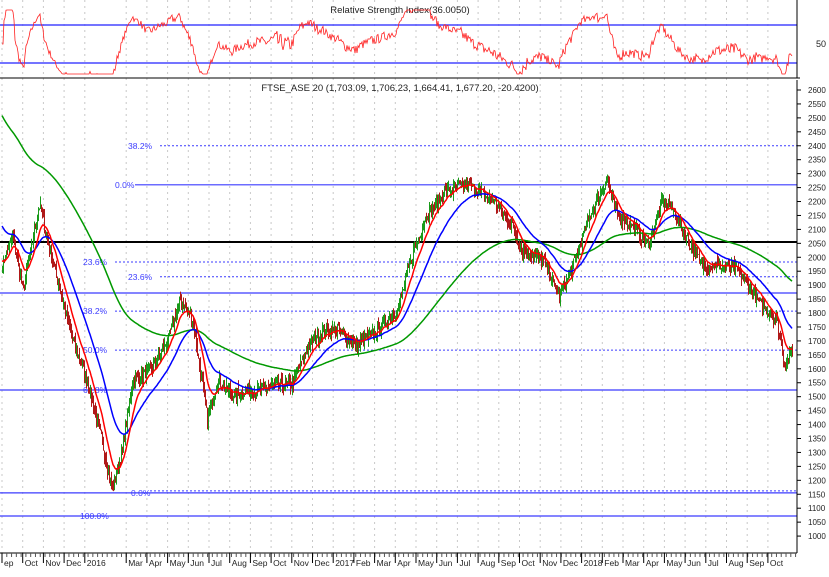 The image size is (829, 577). Describe the element at coordinates (821, 44) in the screenshot. I see `rsi-tick-50: 50` at that location.